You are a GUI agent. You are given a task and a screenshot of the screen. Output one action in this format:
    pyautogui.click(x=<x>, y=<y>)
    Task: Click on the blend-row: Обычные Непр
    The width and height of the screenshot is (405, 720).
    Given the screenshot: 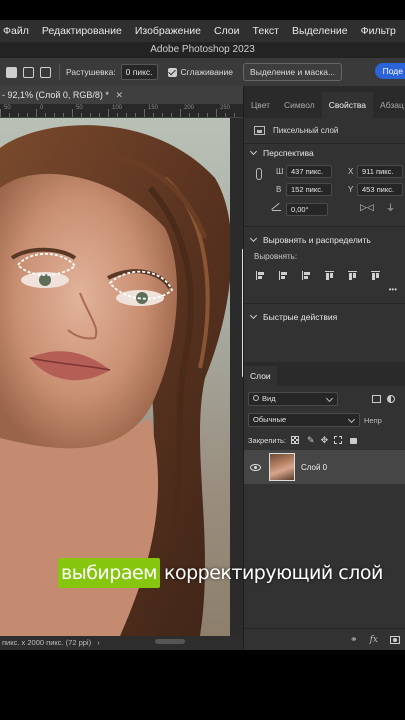 What is the action you would take?
    pyautogui.click(x=324, y=420)
    